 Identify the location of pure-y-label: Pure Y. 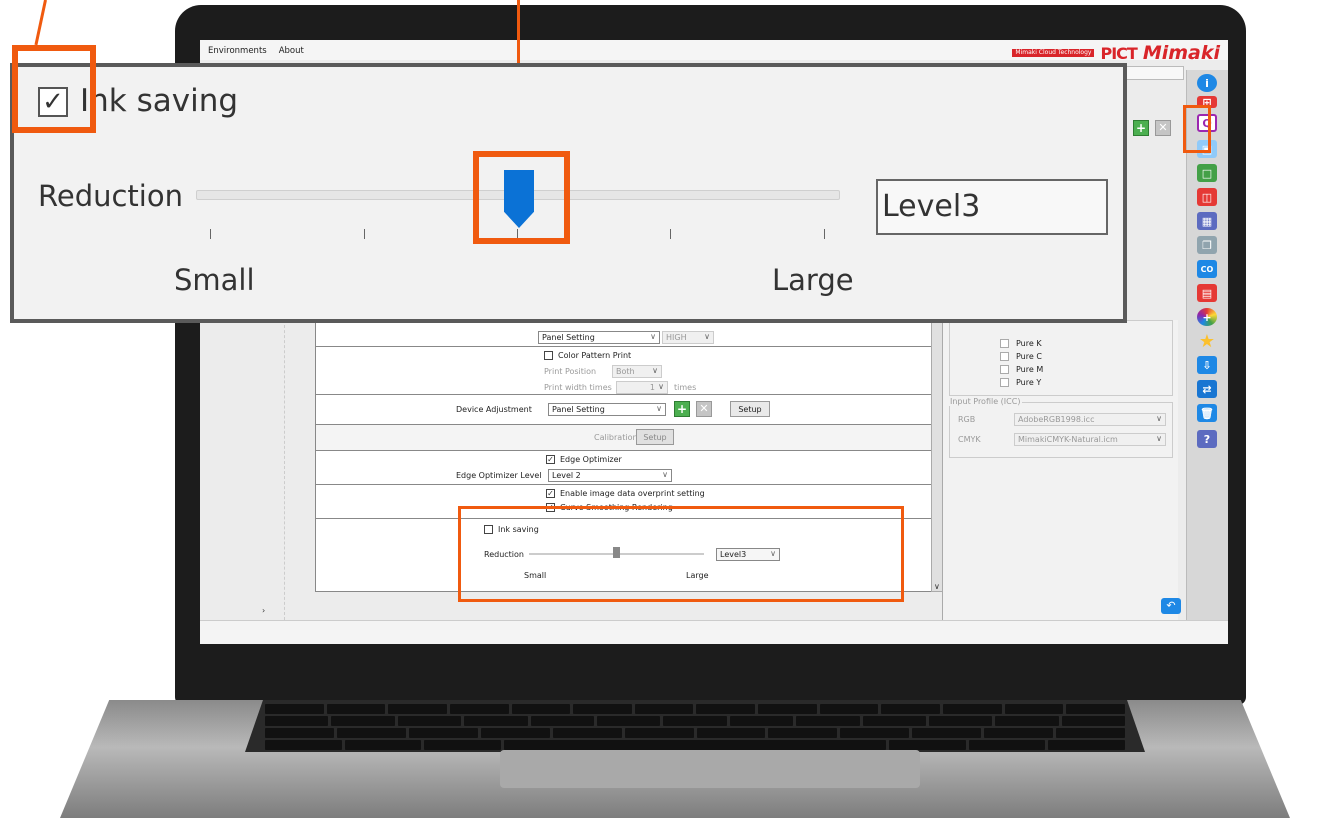
(1029, 382).